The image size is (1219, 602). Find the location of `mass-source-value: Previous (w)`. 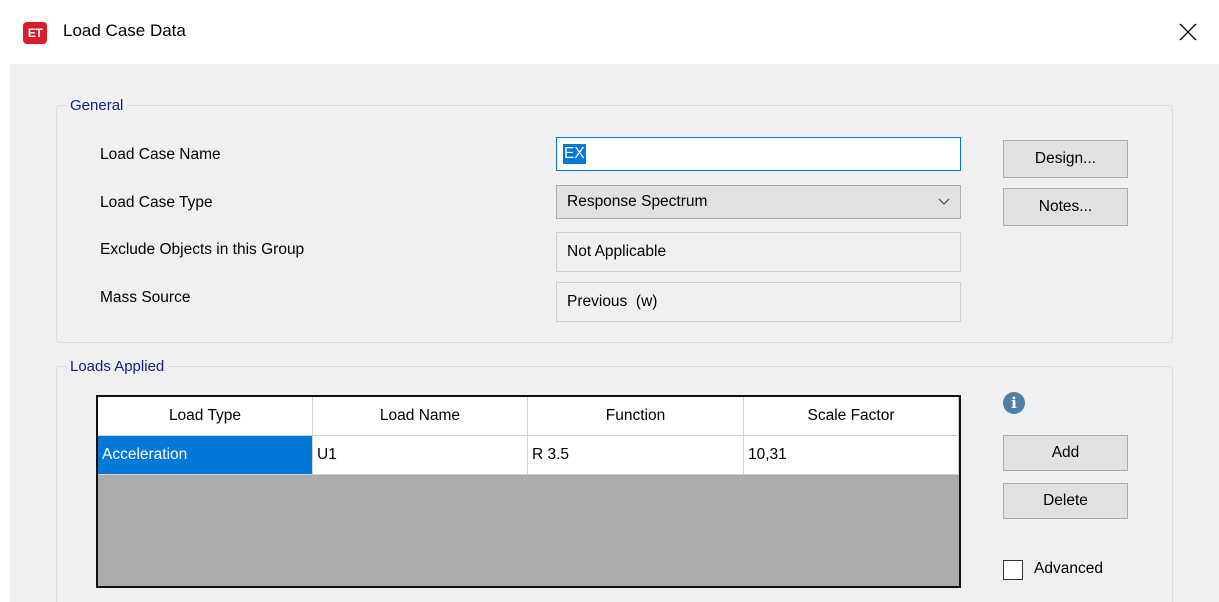

mass-source-value: Previous (w) is located at coordinates (612, 301).